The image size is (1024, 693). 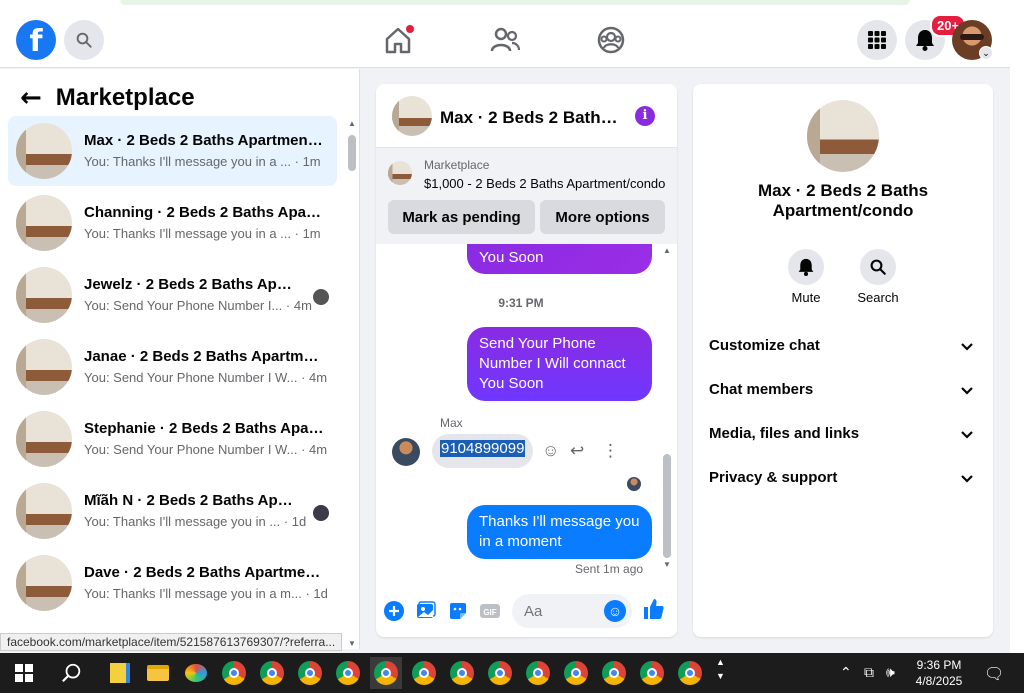 What do you see at coordinates (844, 437) in the screenshot?
I see `section-media-files-links: Media, files and links` at bounding box center [844, 437].